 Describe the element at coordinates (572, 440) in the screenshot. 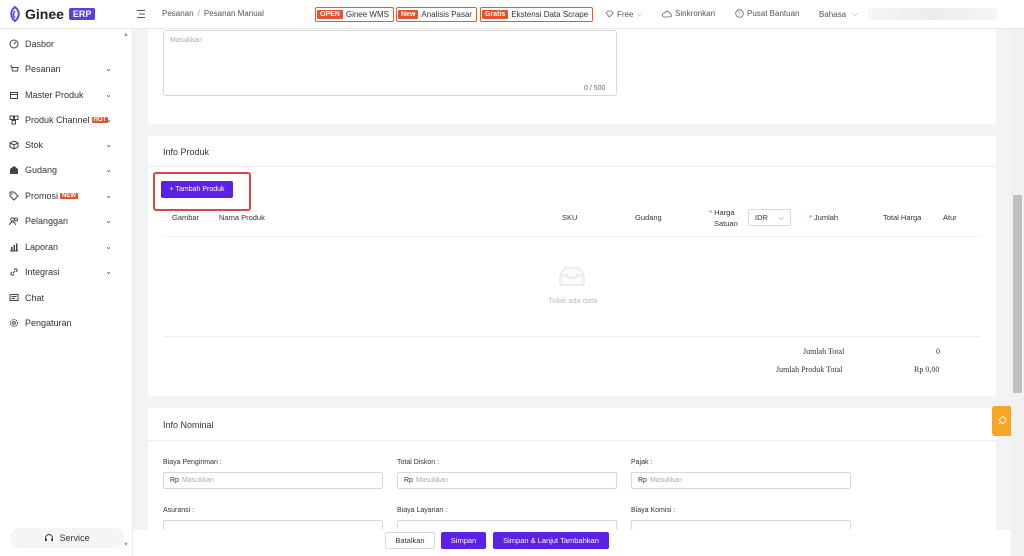

I see `divider` at that location.